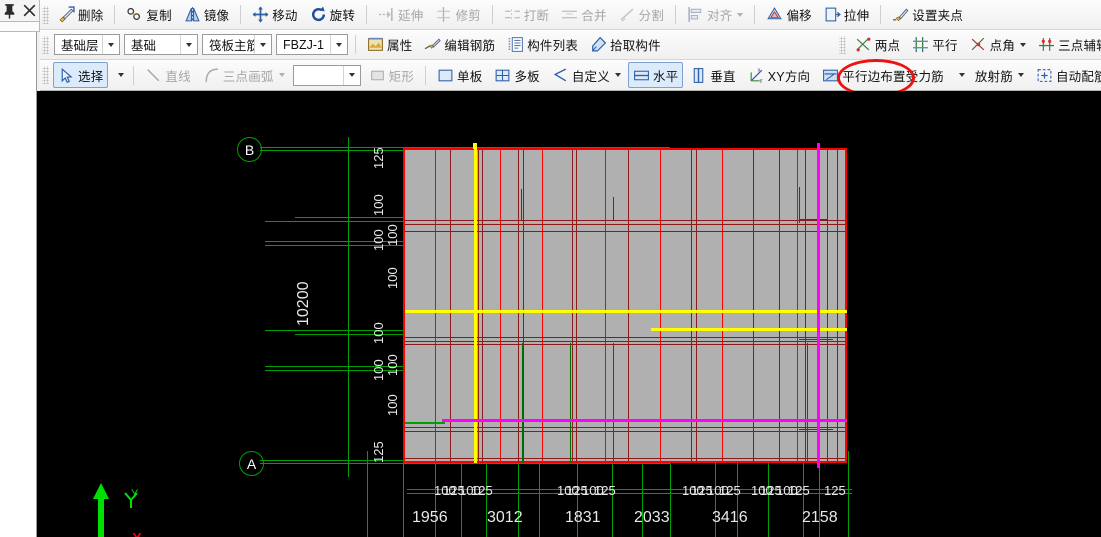  I want to click on dimension-segment-vertical: 100, so click(392, 278).